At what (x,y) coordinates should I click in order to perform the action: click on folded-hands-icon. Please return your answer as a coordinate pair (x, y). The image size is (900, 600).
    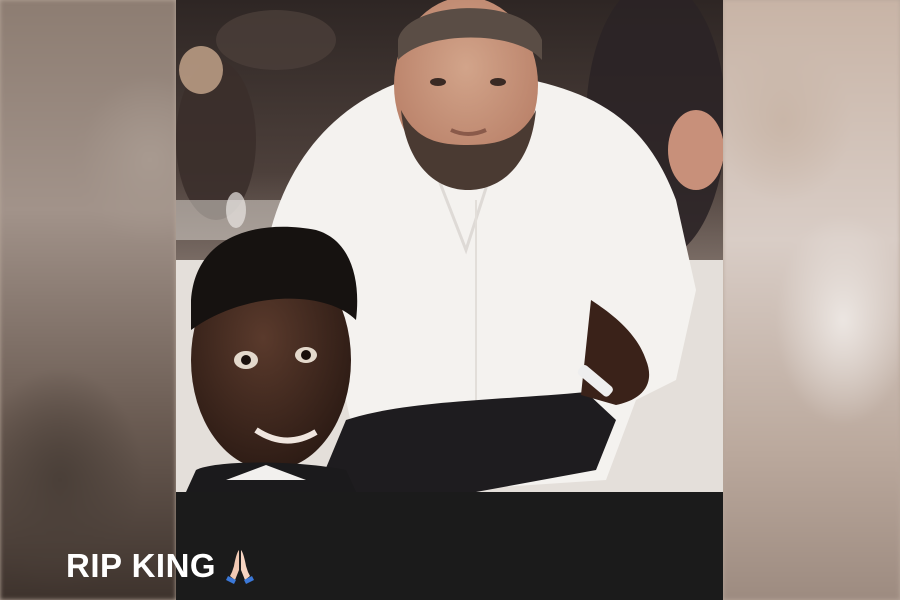
    Looking at the image, I should click on (240, 566).